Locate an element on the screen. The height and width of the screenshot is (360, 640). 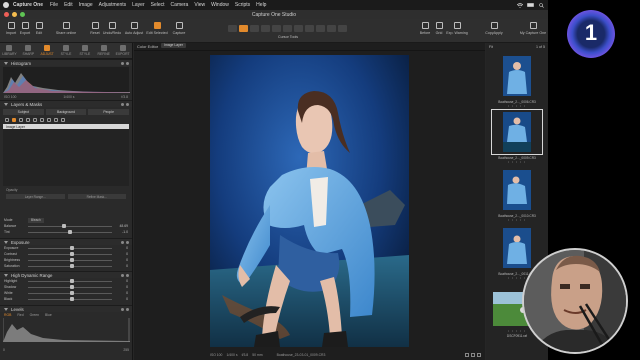
brightness-knob is located at coordinates (72, 259).